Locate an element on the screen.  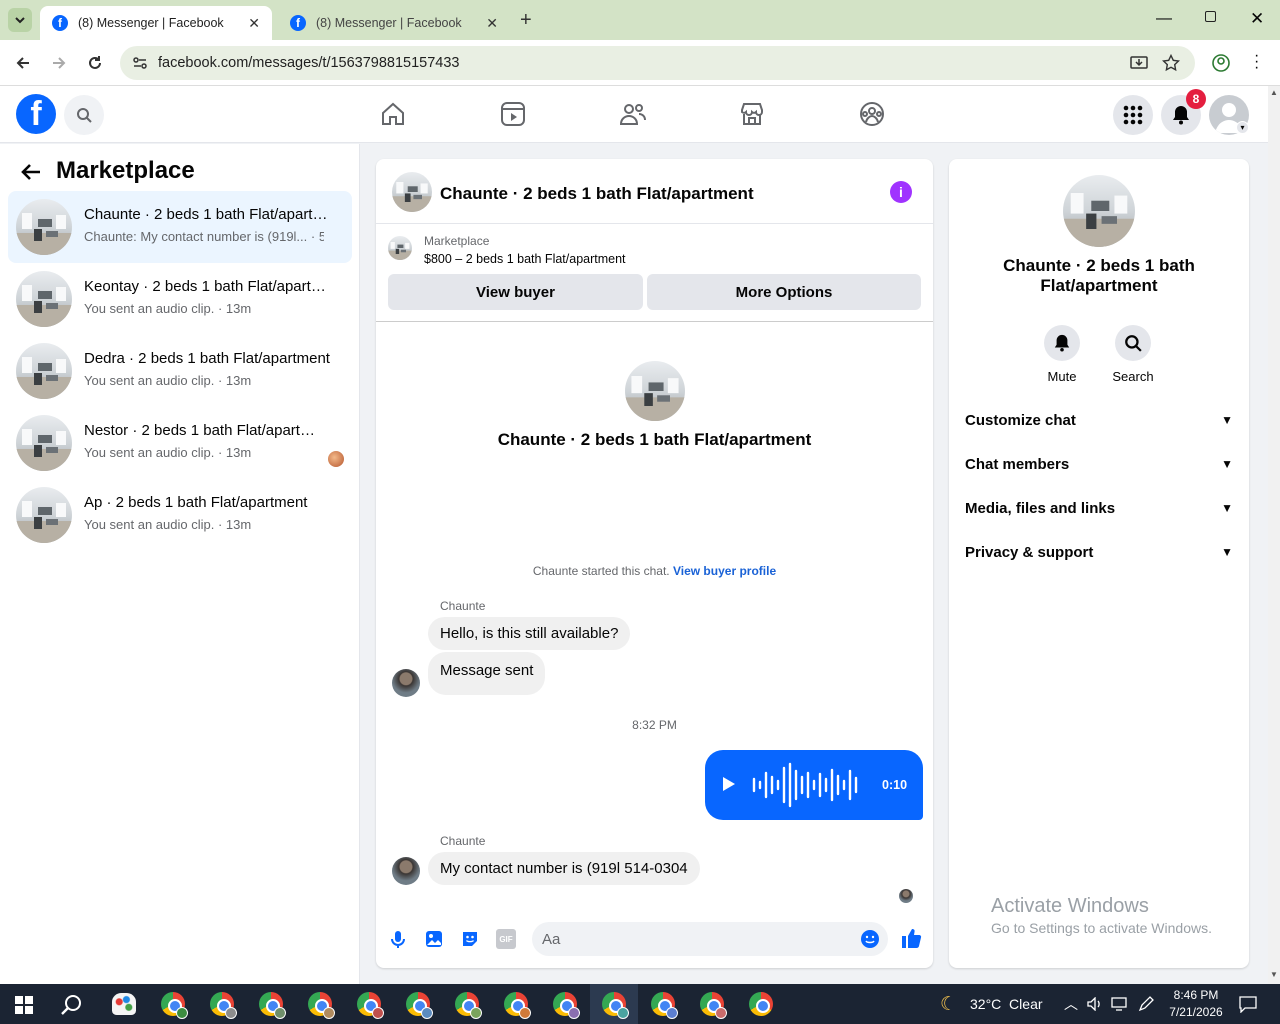
microphone-icon is located at coordinates (398, 939).